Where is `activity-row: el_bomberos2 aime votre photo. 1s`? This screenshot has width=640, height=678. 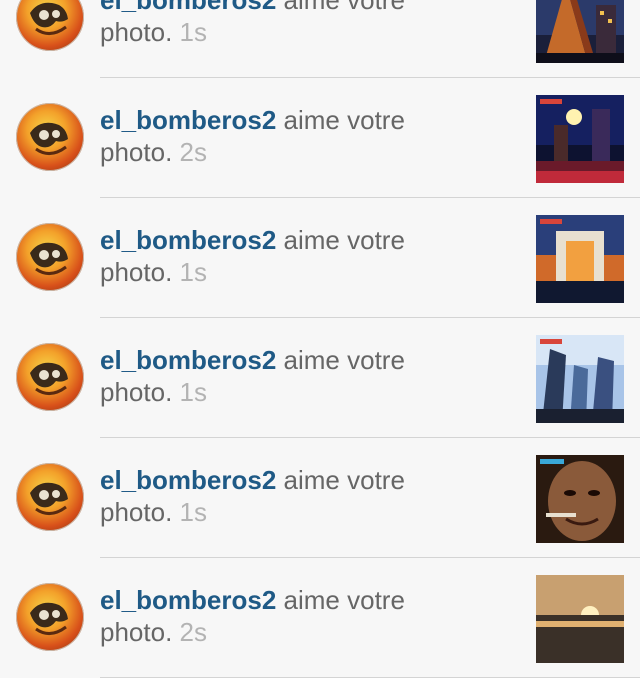
activity-row: el_bomberos2 aime votre photo. 1s is located at coordinates (320, 39).